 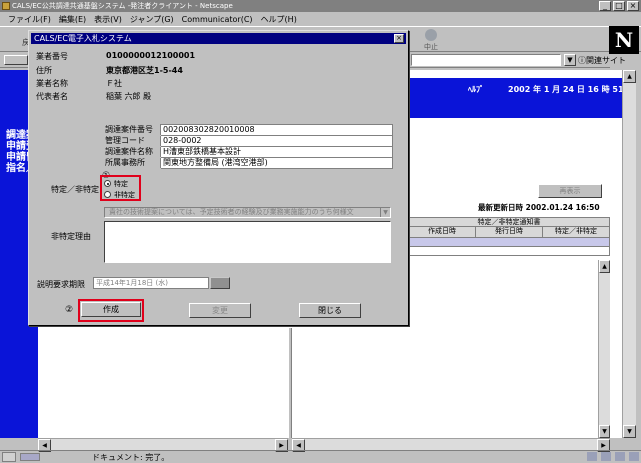 What do you see at coordinates (144, 70) in the screenshot?
I see `address: 東京都港区芝1-5-44` at bounding box center [144, 70].